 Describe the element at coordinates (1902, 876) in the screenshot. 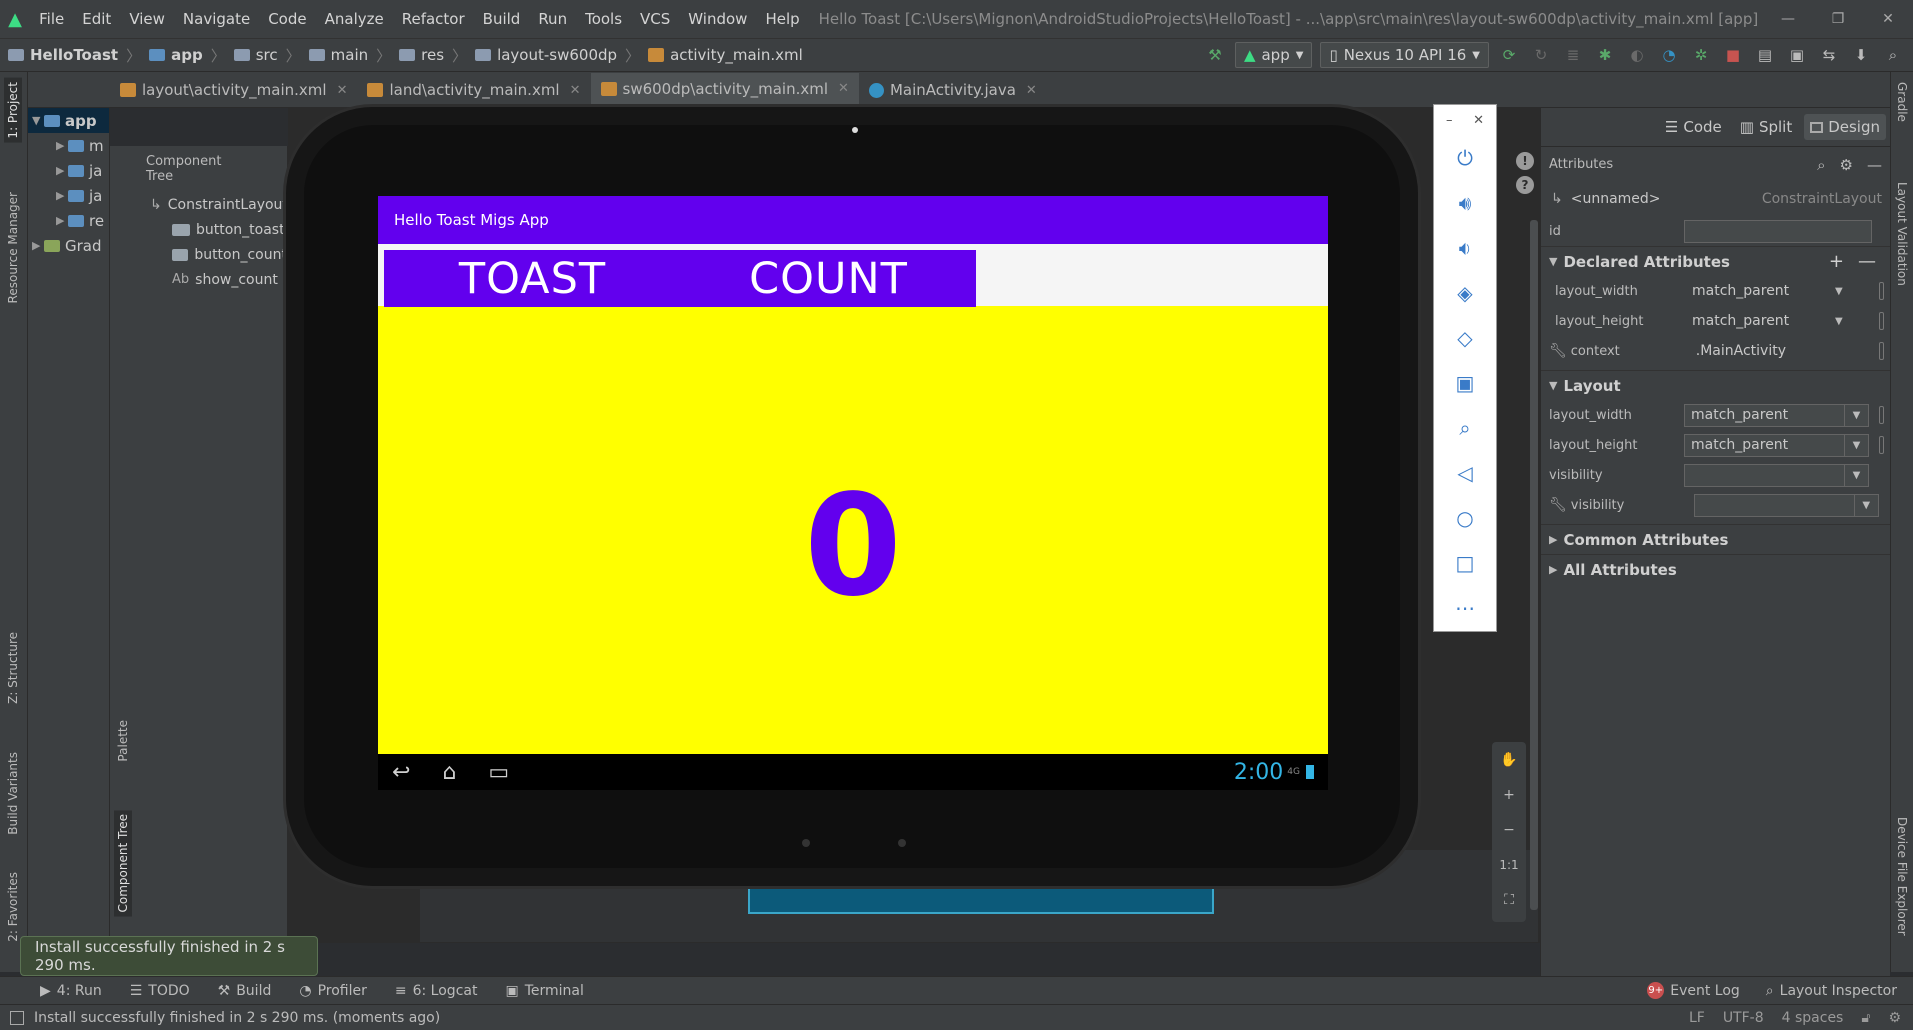

I see `device-file-explorer-tab: Device File Explorer` at that location.